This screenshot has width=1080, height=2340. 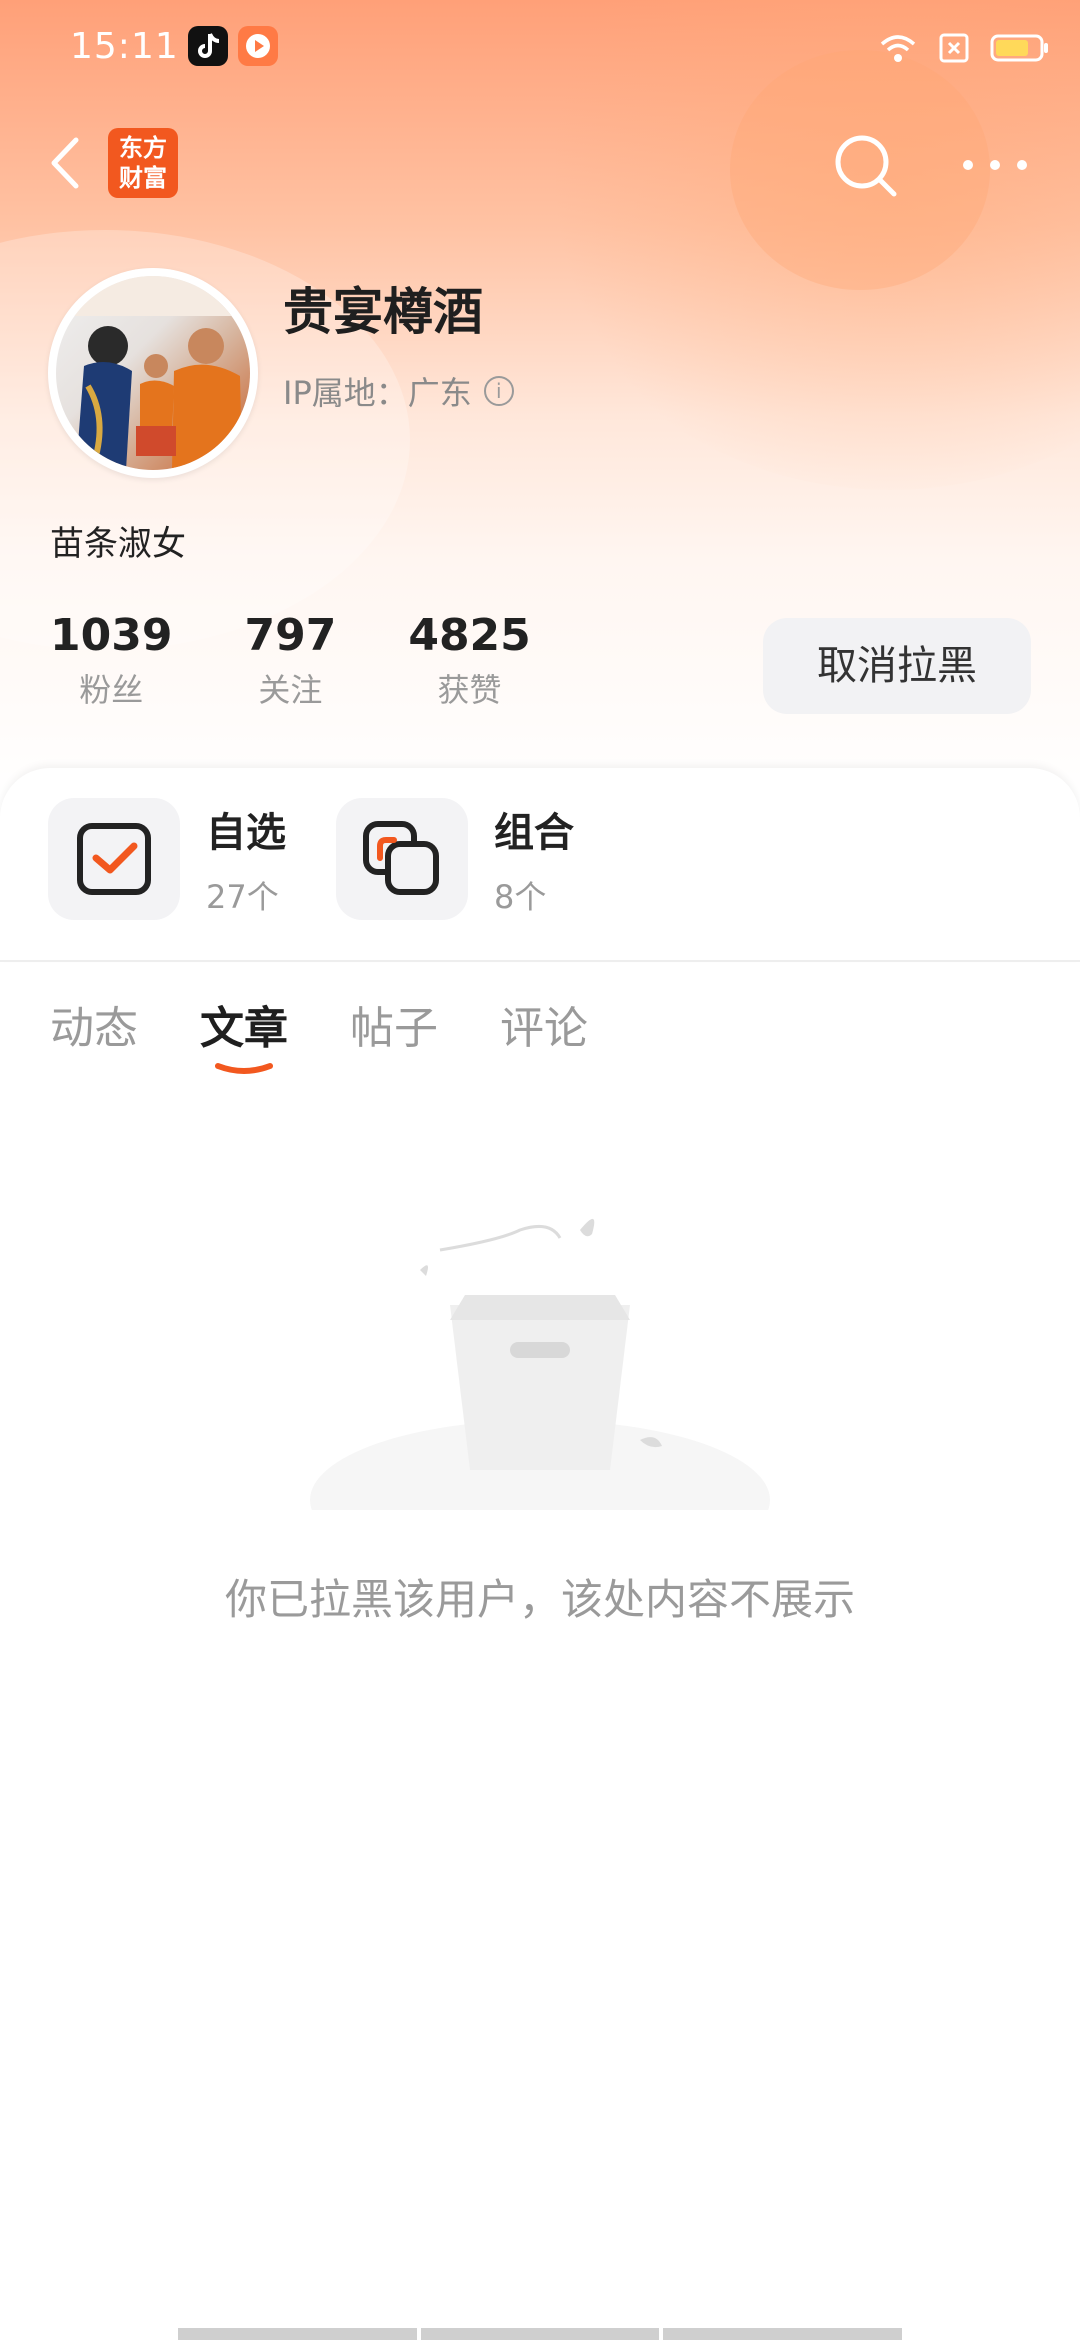 I want to click on watchlist-icon, so click(x=114, y=859).